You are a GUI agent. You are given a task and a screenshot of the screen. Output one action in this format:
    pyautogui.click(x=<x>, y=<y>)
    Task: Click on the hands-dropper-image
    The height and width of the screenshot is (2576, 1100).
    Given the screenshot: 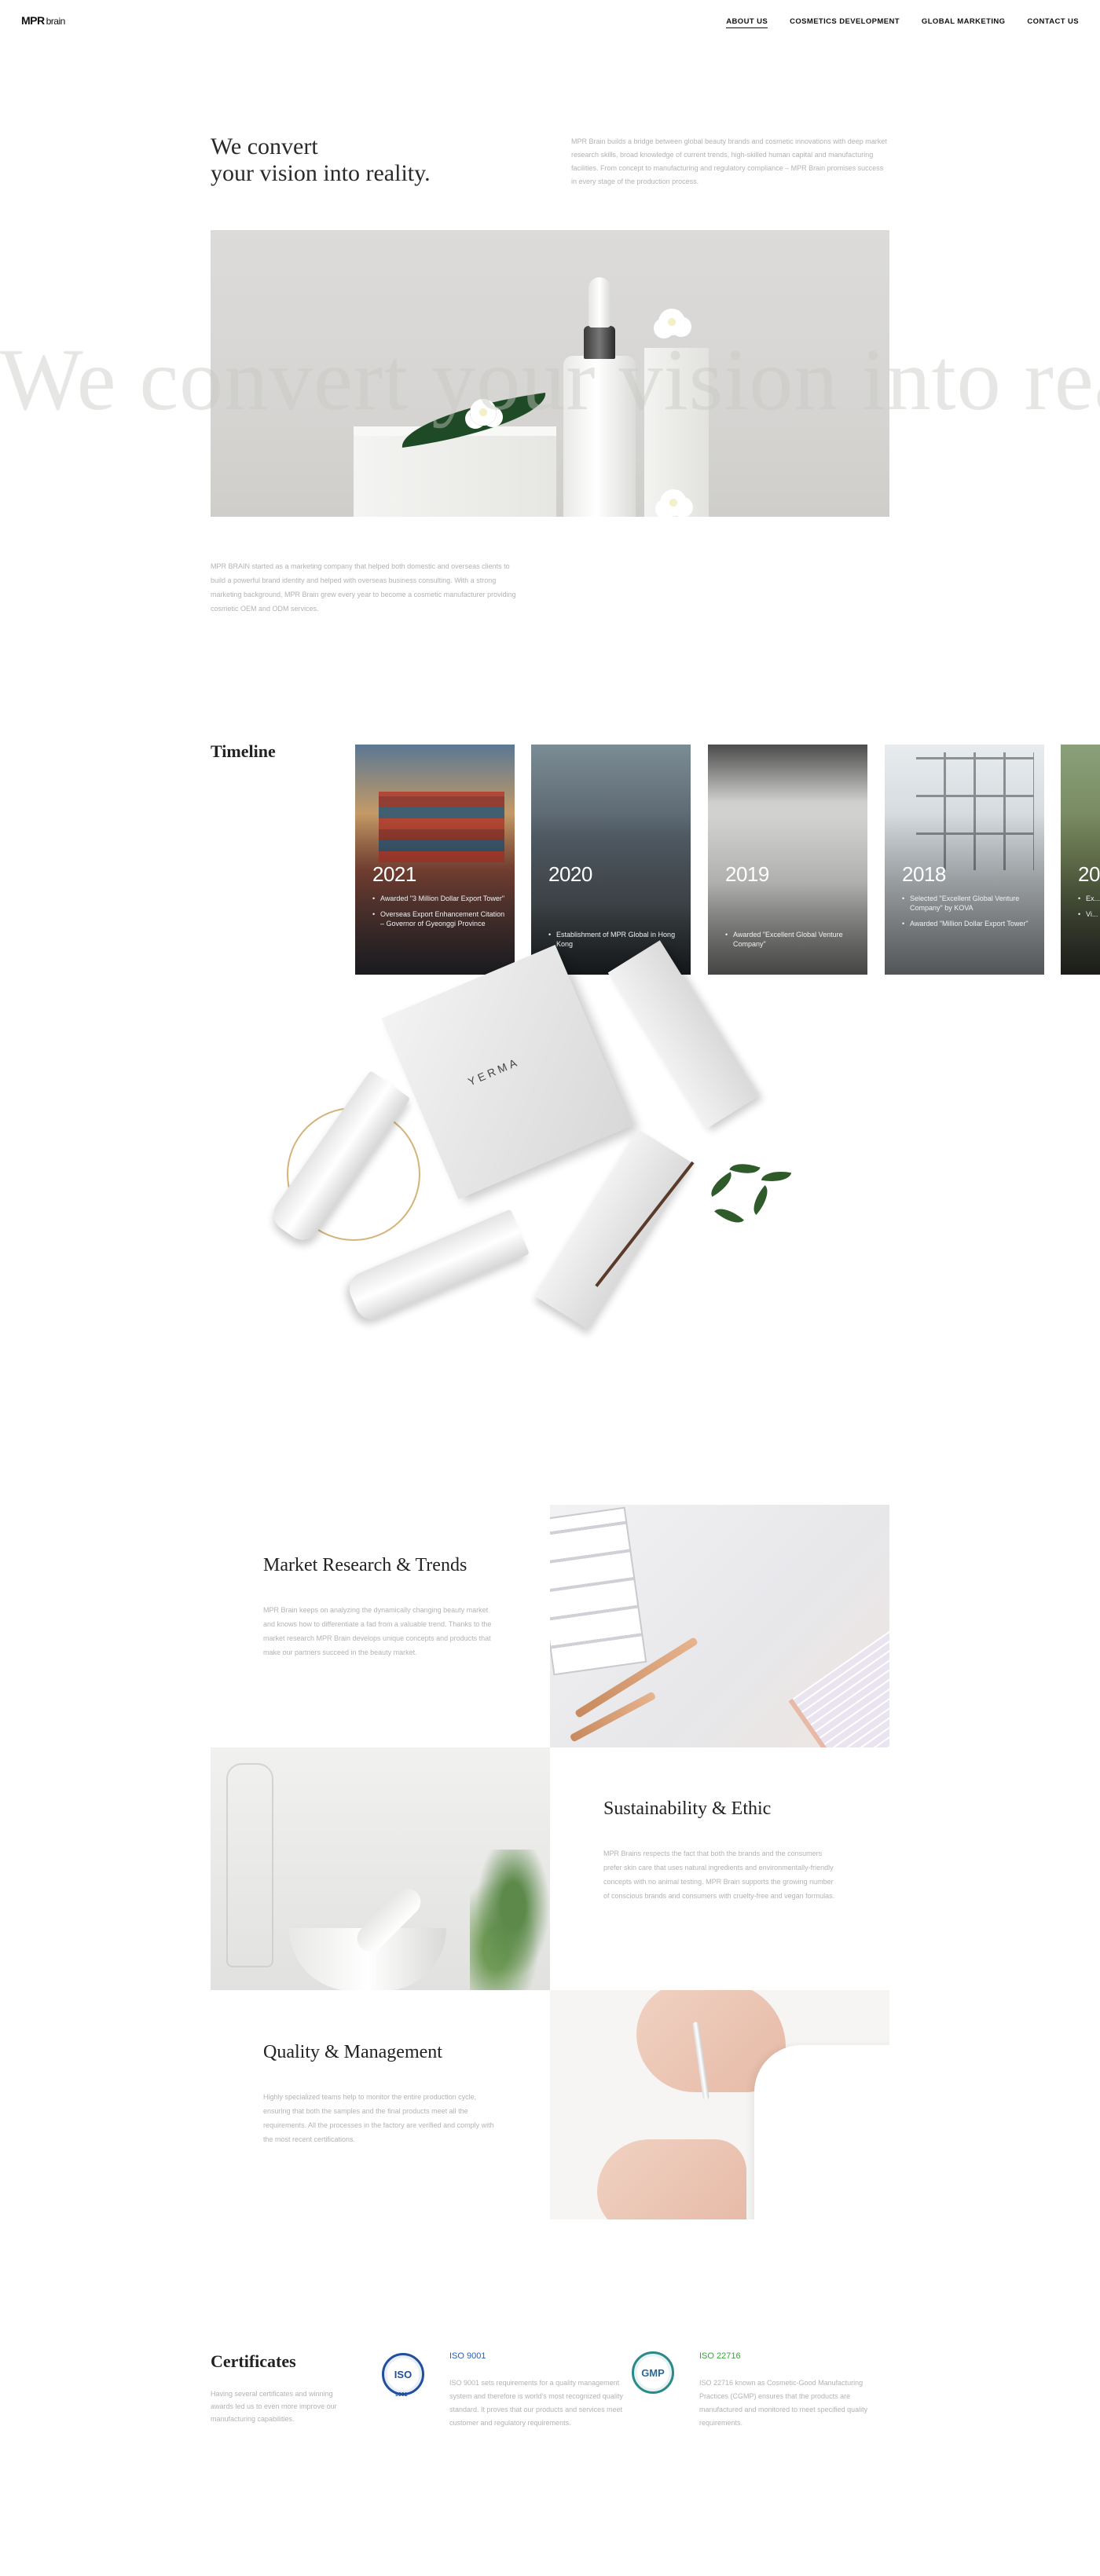 What is the action you would take?
    pyautogui.click(x=719, y=2105)
    